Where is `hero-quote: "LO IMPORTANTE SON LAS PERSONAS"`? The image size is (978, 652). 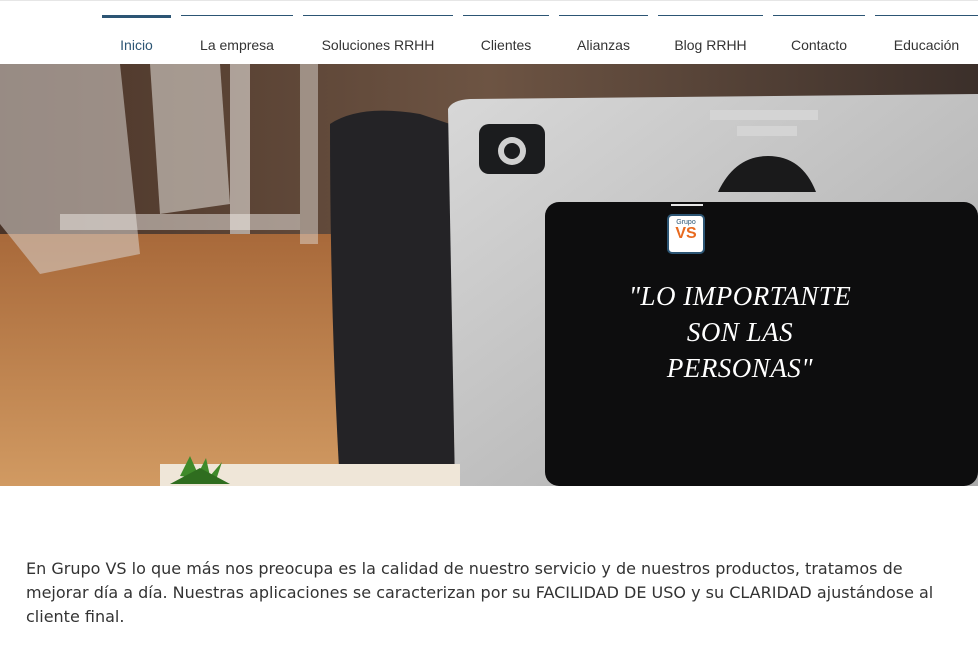
hero-quote: "LO IMPORTANTE SON LAS PERSONAS" is located at coordinates (740, 332).